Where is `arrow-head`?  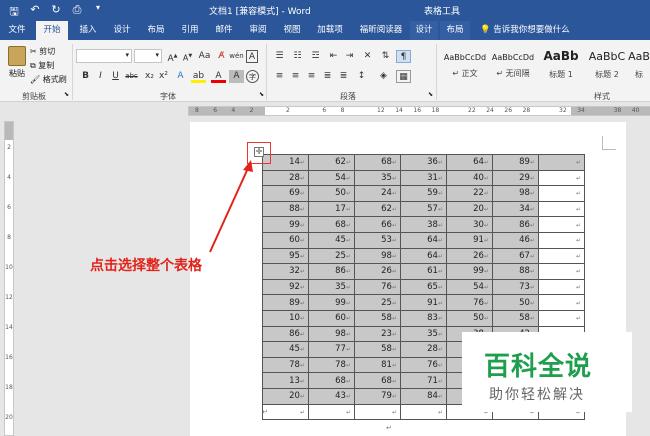 arrow-head is located at coordinates (248, 166).